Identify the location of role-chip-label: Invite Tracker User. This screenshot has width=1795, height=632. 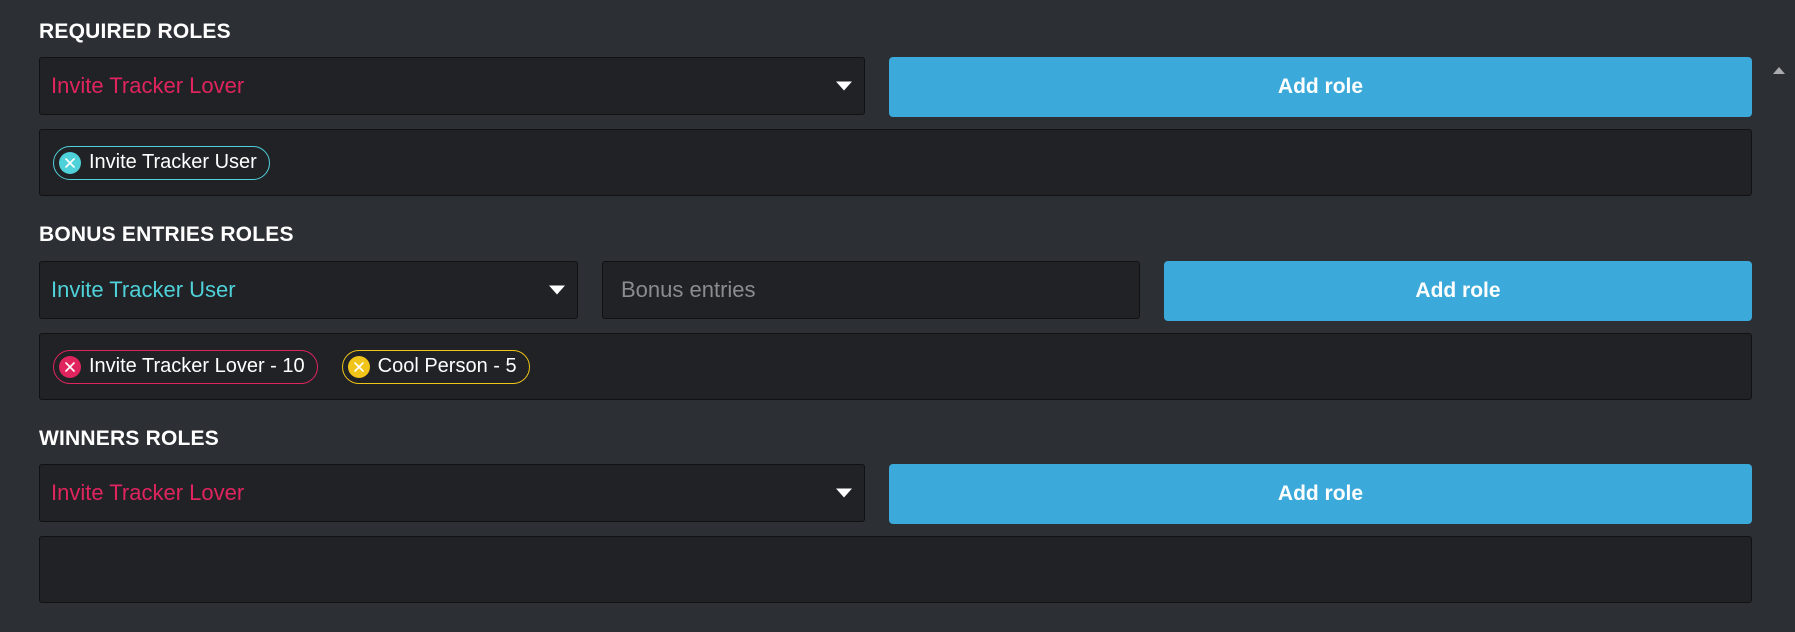
(173, 162).